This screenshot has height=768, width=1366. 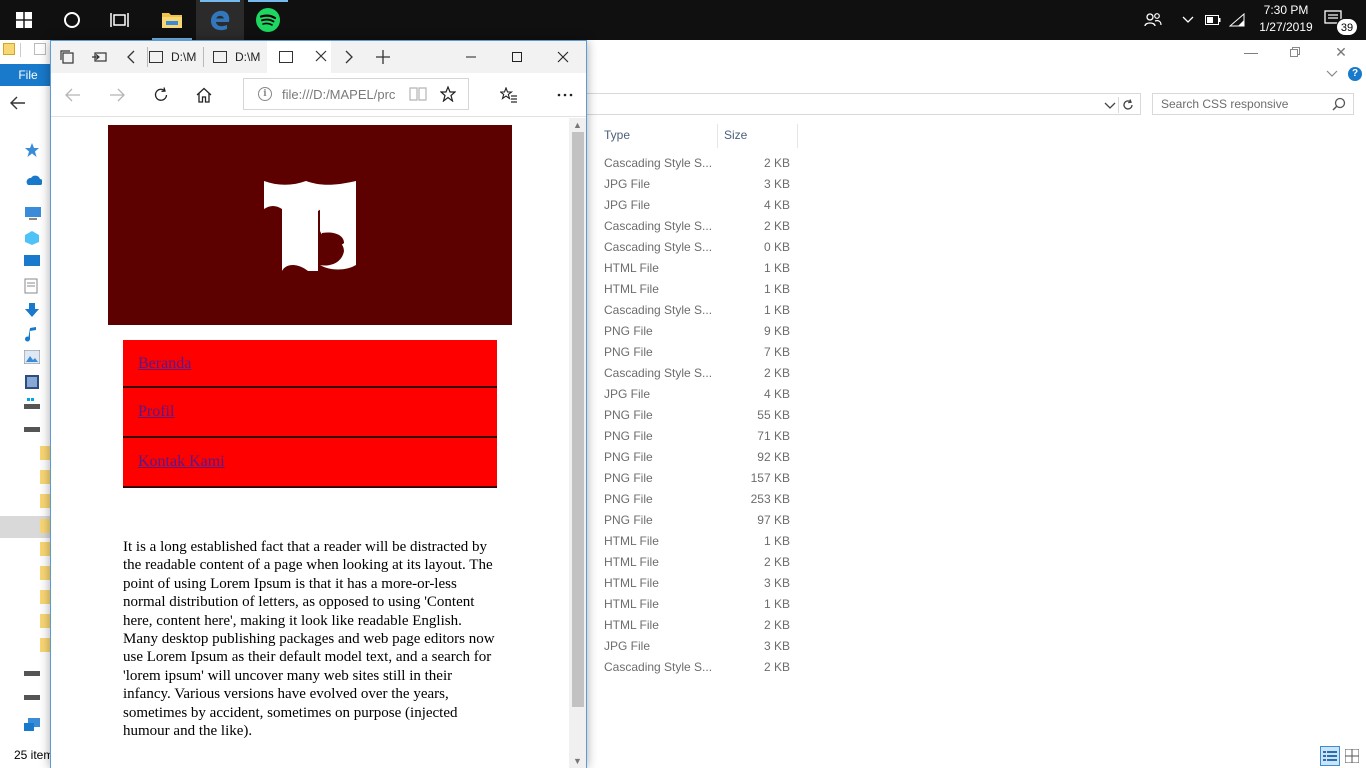 What do you see at coordinates (156, 411) in the screenshot?
I see `link-profil: Profil` at bounding box center [156, 411].